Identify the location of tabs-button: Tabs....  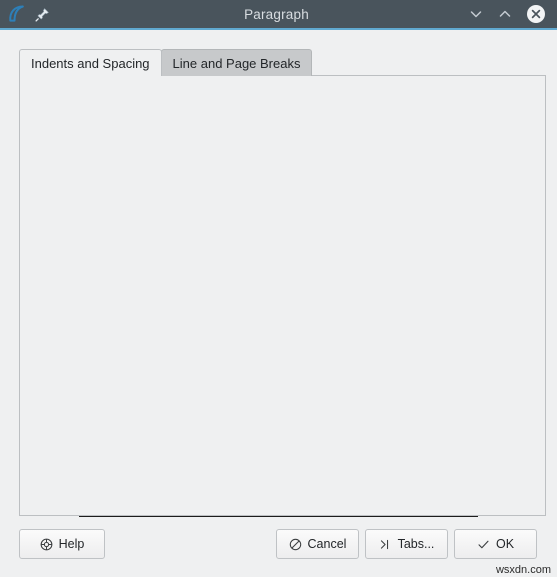
(406, 544).